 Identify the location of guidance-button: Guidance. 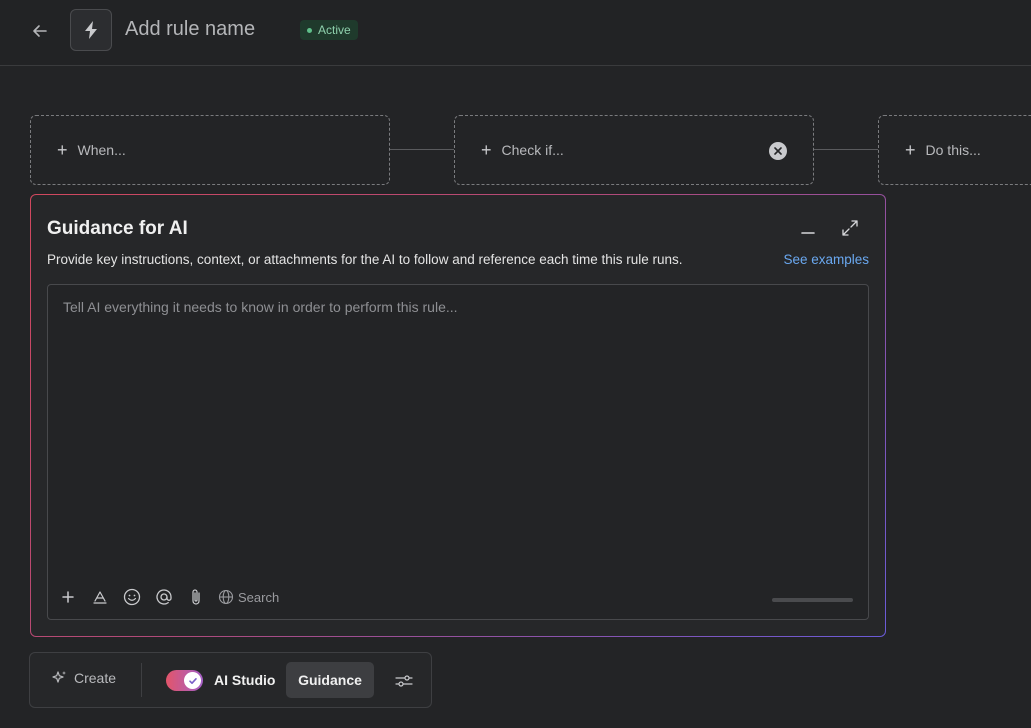
(330, 680).